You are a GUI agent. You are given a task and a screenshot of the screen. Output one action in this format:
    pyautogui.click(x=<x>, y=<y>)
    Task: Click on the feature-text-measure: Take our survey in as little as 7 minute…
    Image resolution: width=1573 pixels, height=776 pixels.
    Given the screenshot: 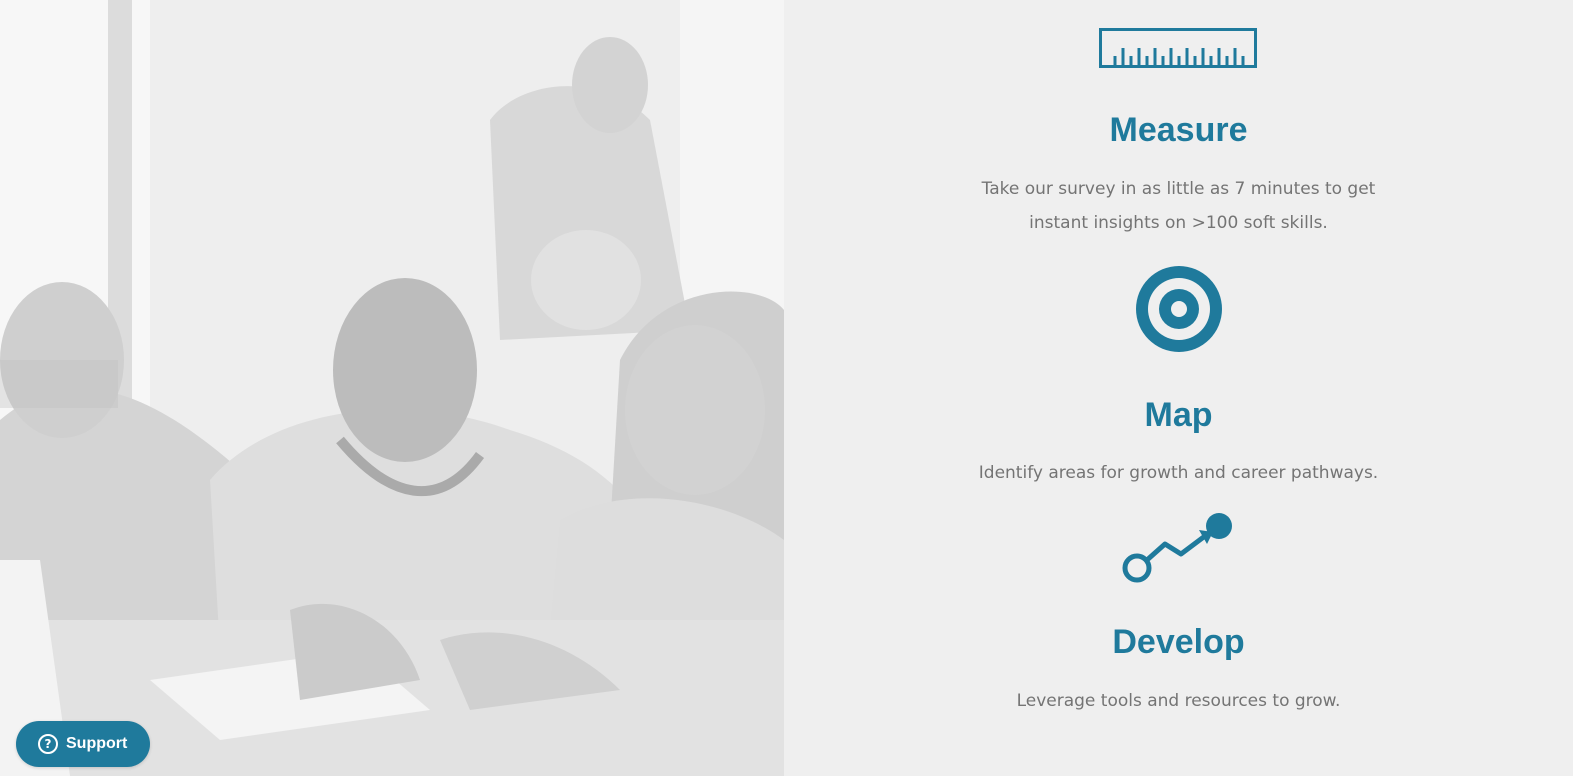 What is the action you would take?
    pyautogui.click(x=1178, y=206)
    